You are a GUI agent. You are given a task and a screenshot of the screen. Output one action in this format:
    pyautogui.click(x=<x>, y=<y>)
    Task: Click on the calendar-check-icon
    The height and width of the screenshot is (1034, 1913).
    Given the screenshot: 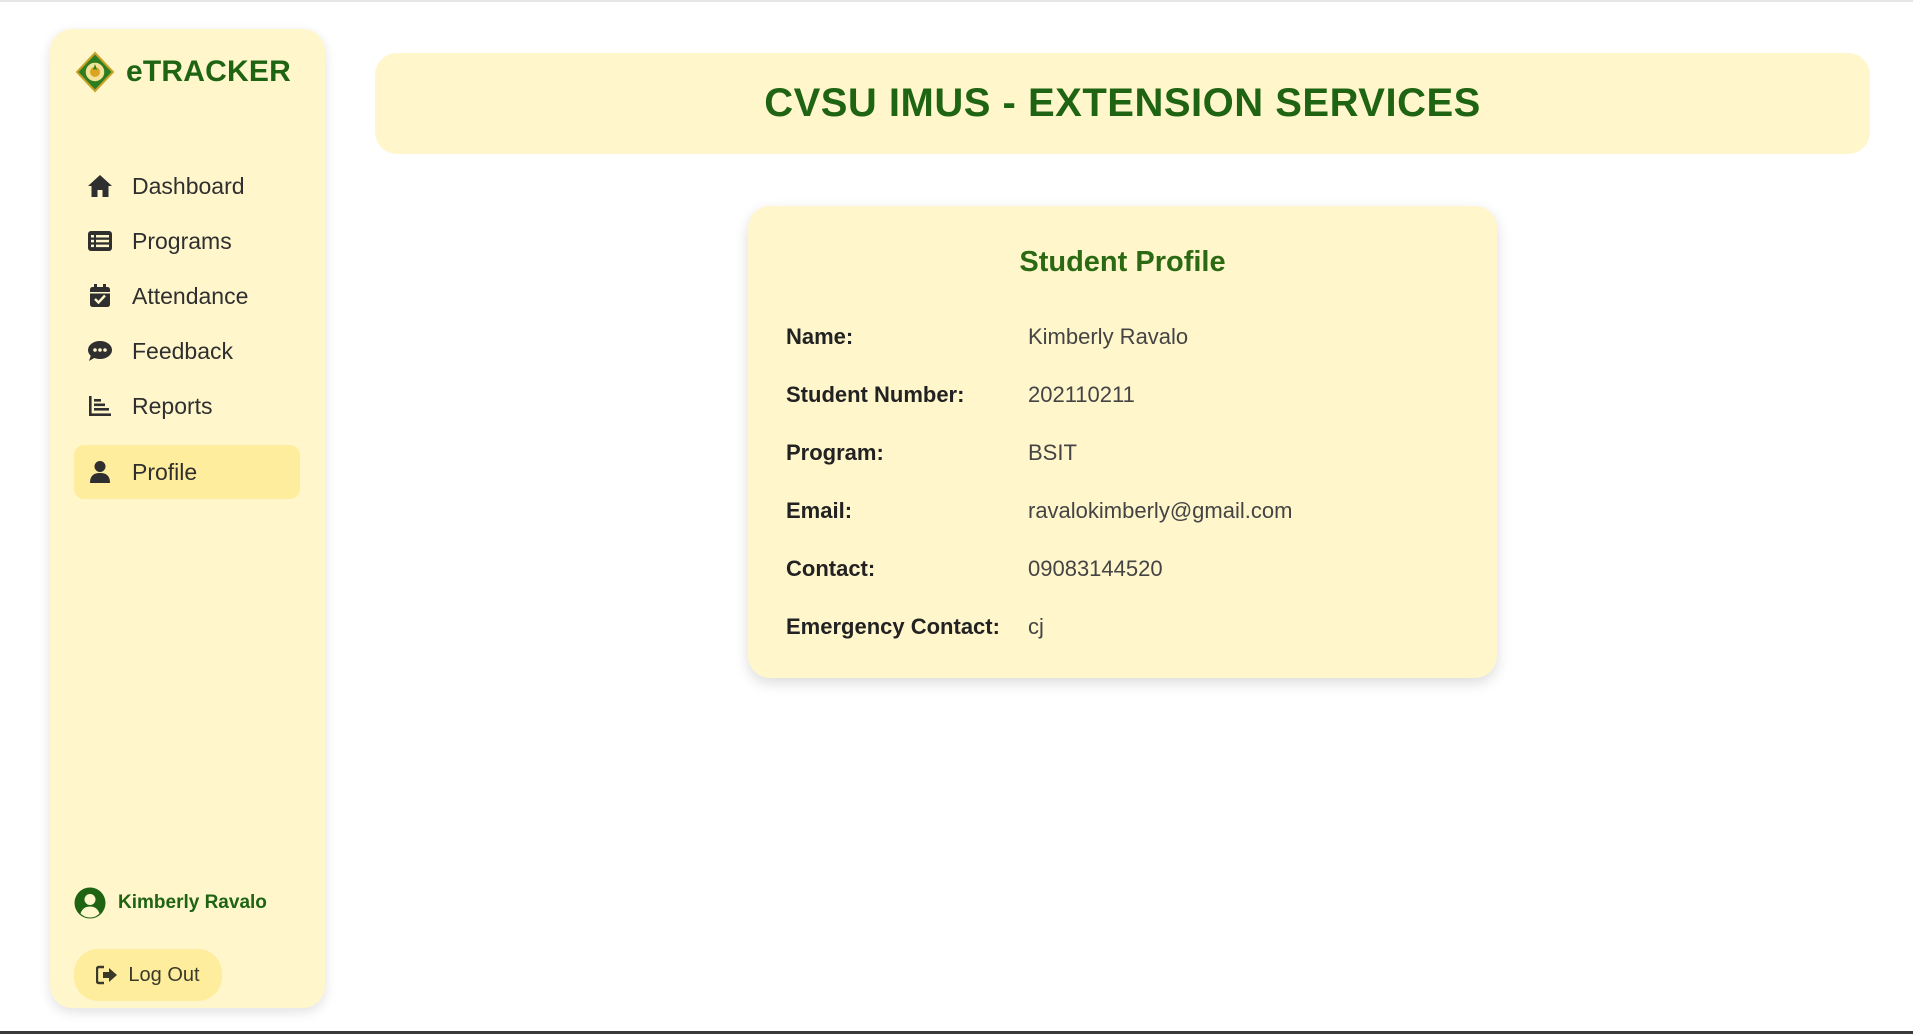 What is the action you would take?
    pyautogui.click(x=100, y=296)
    